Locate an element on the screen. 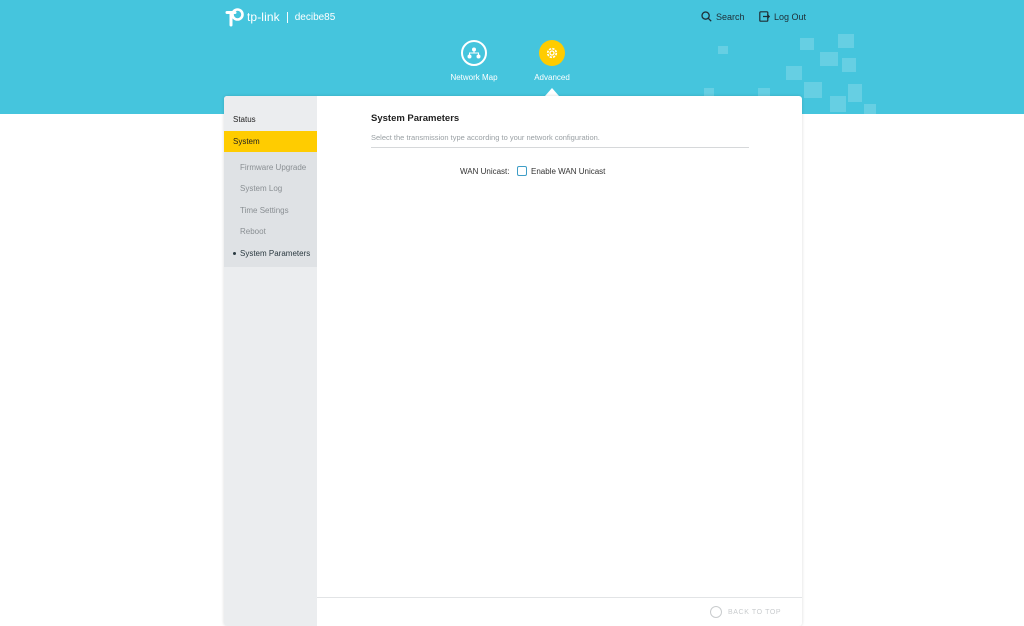 Image resolution: width=1024 pixels, height=626 pixels. logout-button: Log Out is located at coordinates (782, 16).